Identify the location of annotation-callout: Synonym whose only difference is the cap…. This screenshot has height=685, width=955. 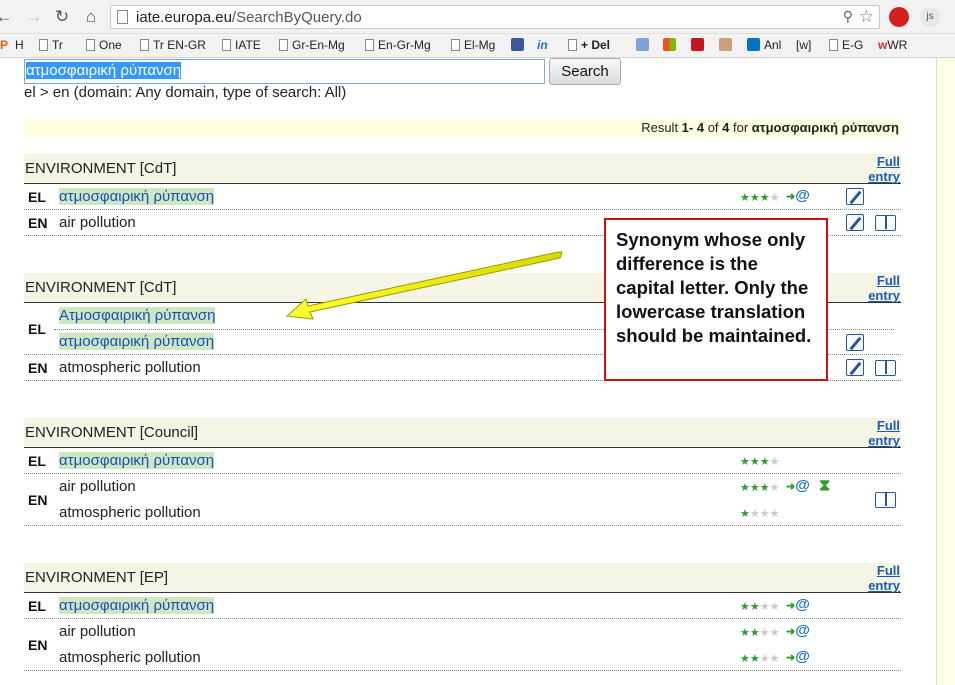
(716, 299).